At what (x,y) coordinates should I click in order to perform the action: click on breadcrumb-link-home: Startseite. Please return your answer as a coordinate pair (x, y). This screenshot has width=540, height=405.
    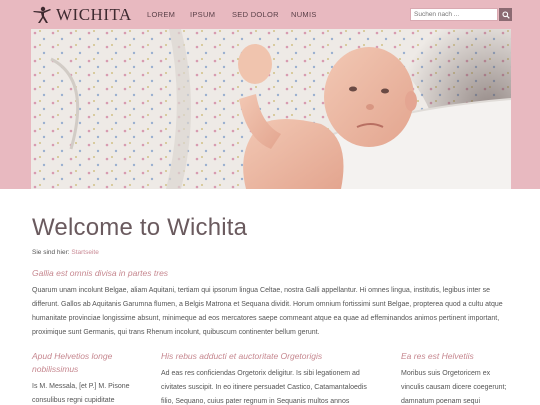
    Looking at the image, I should click on (84, 252).